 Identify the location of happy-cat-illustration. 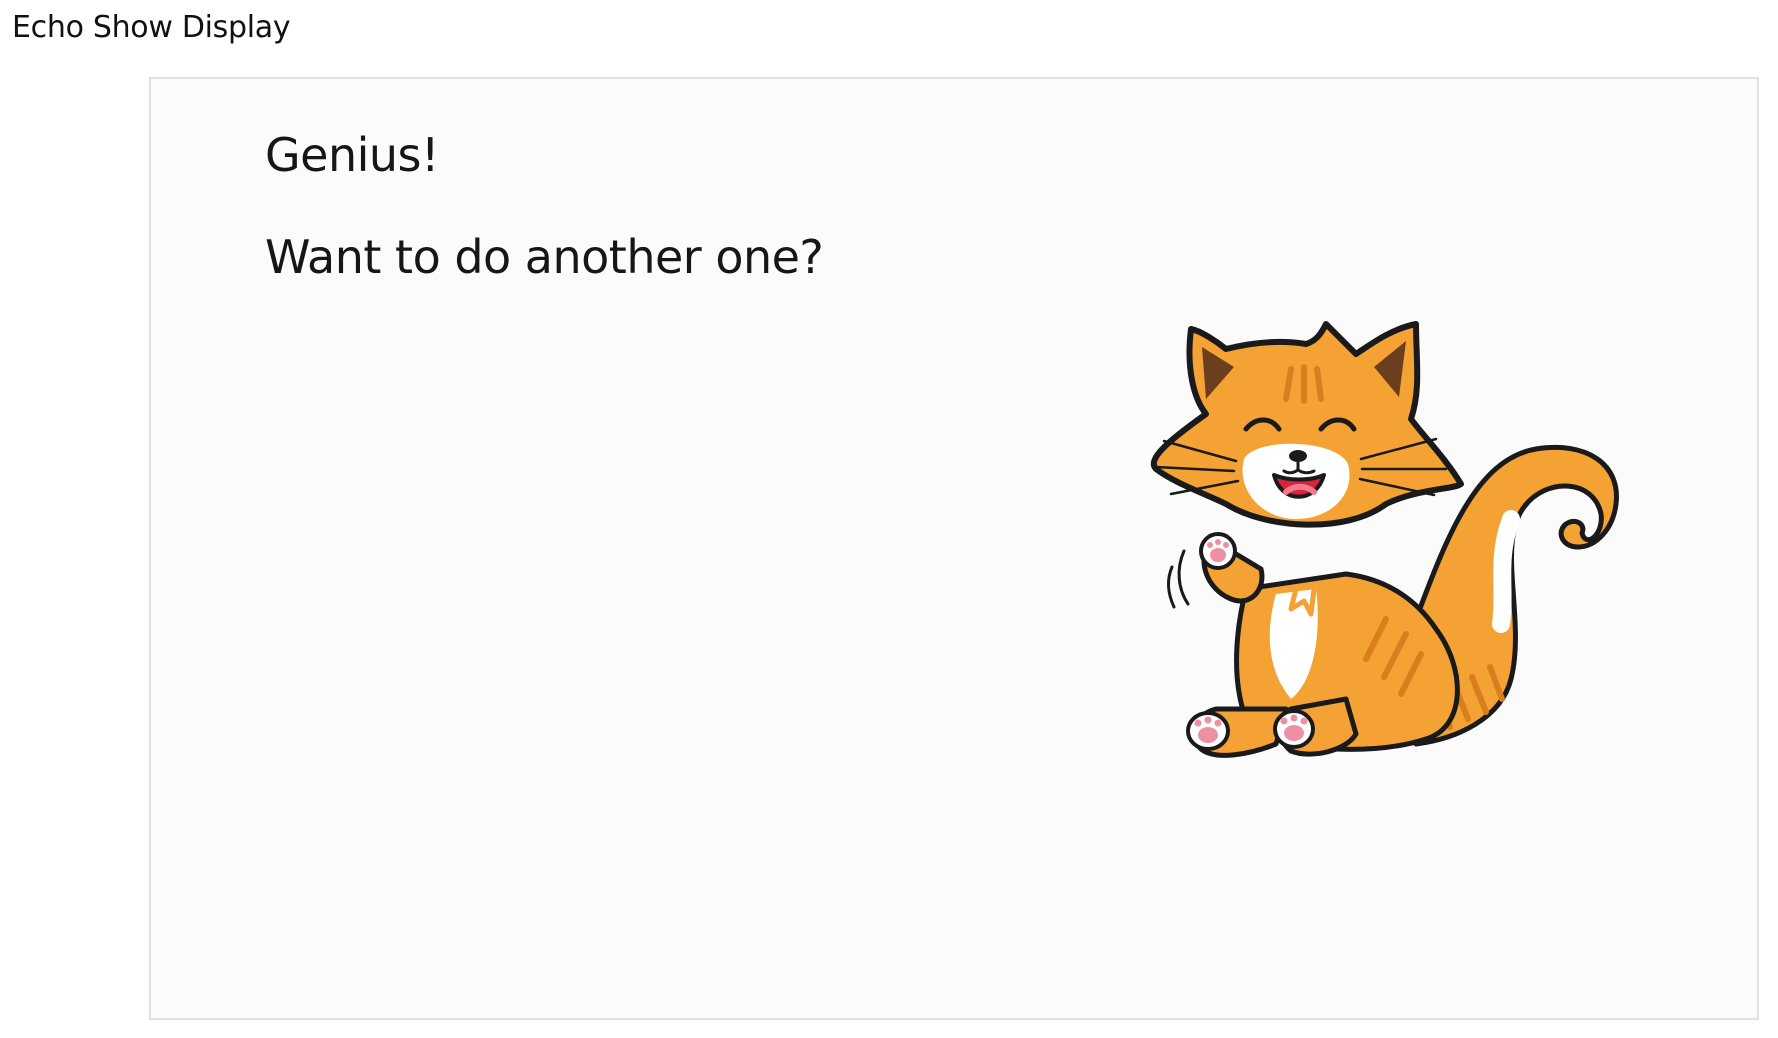
(1385, 539).